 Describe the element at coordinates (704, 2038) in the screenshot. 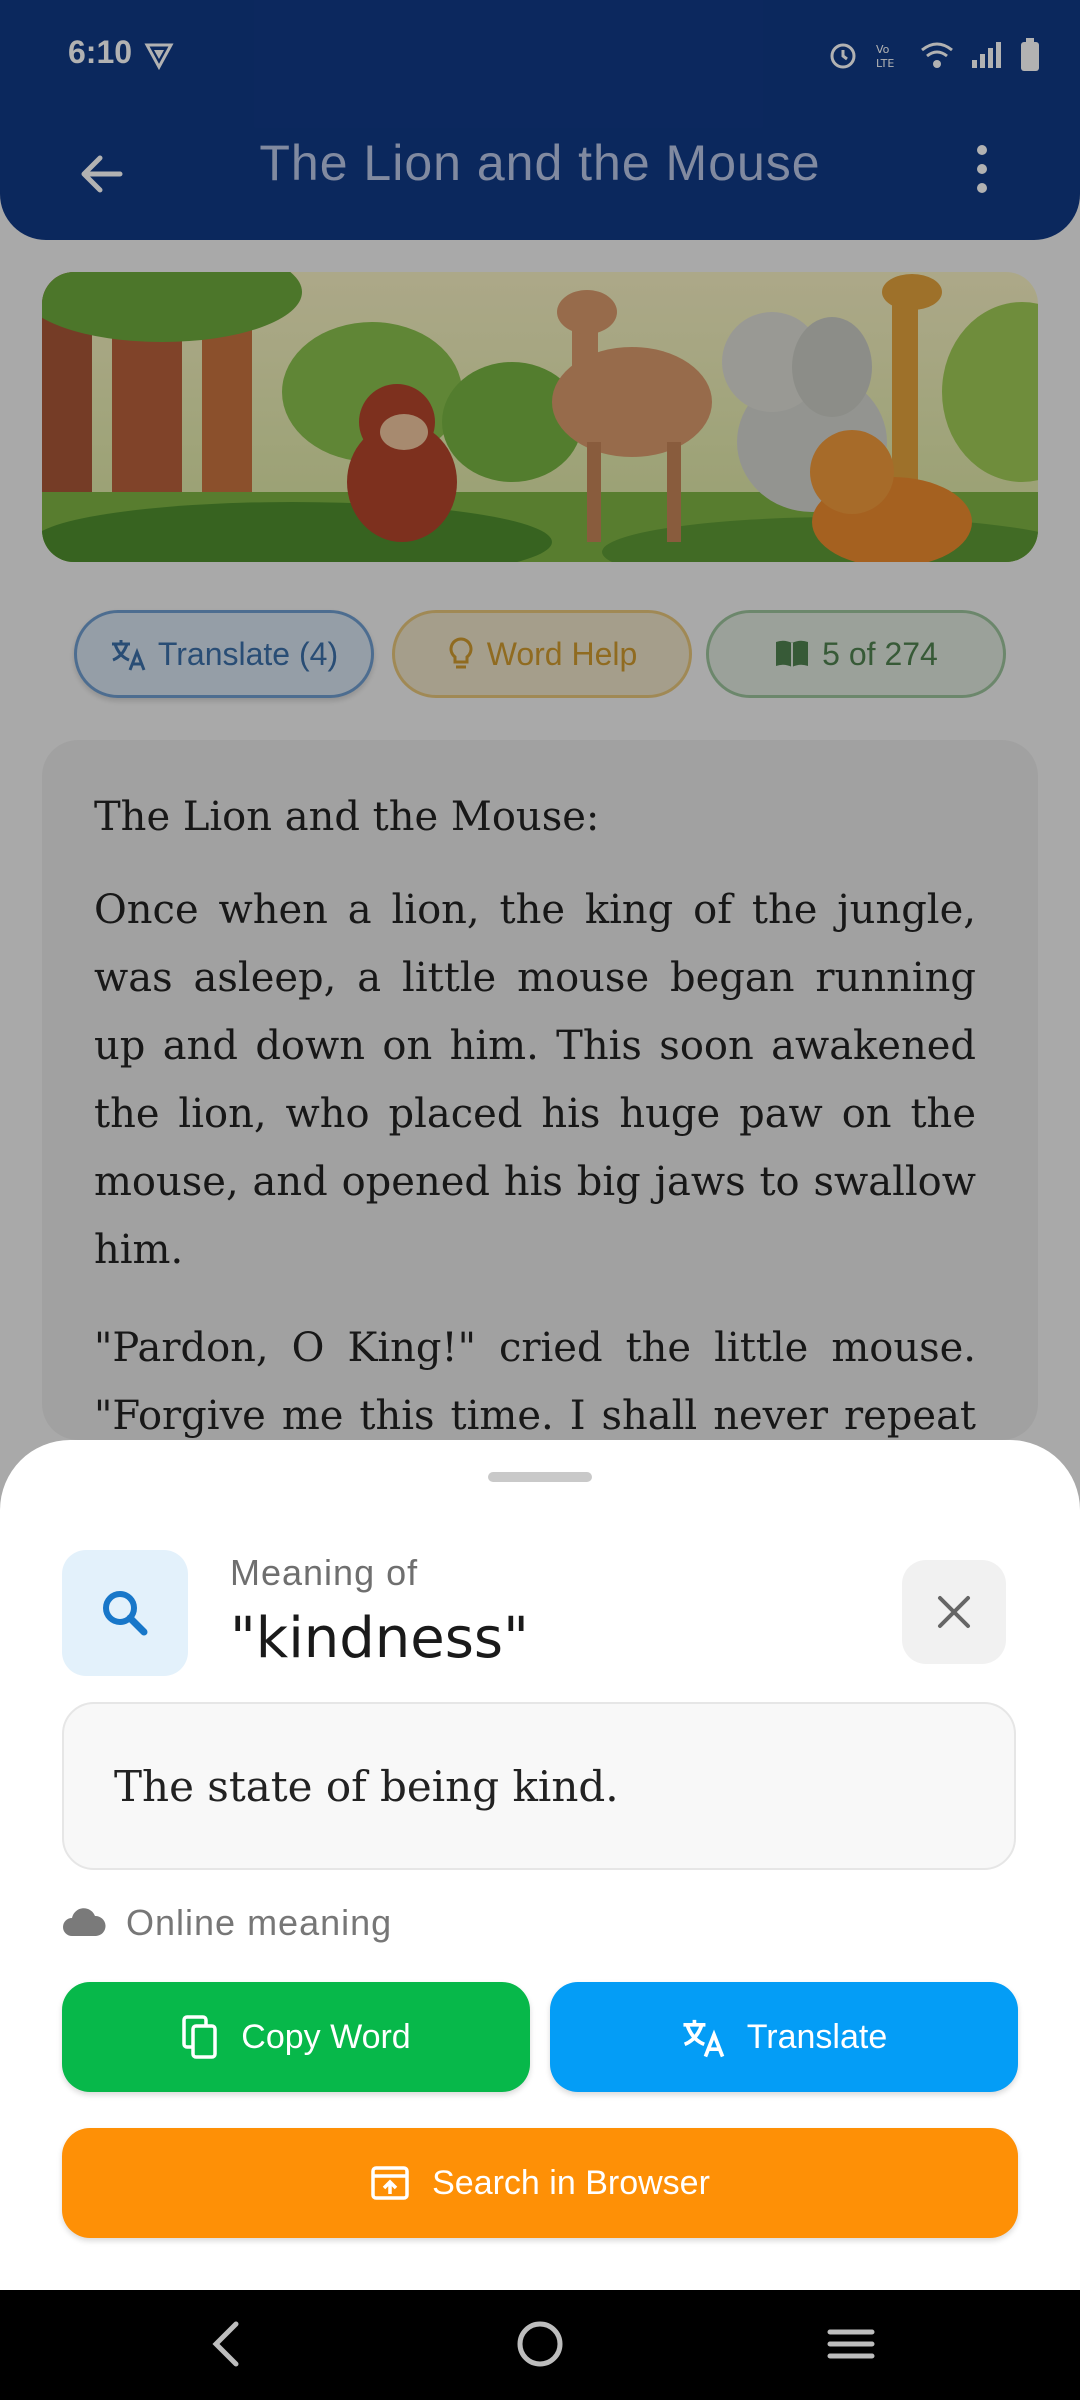

I see `translate-icon` at that location.